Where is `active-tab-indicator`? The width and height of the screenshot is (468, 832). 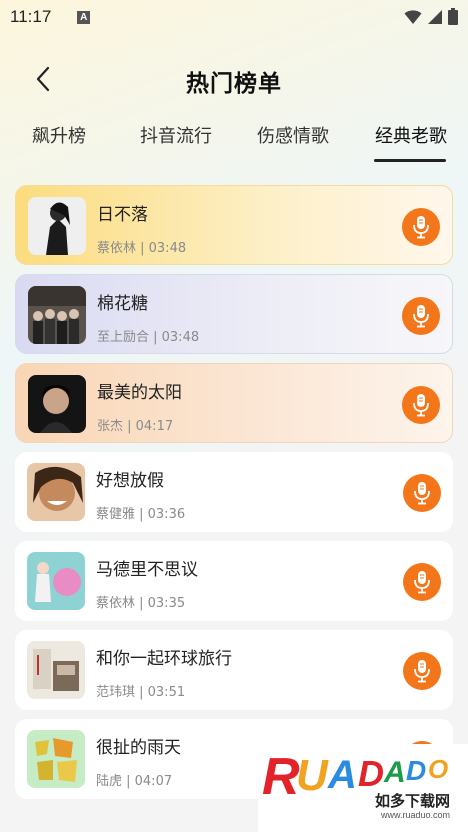 active-tab-indicator is located at coordinates (410, 160).